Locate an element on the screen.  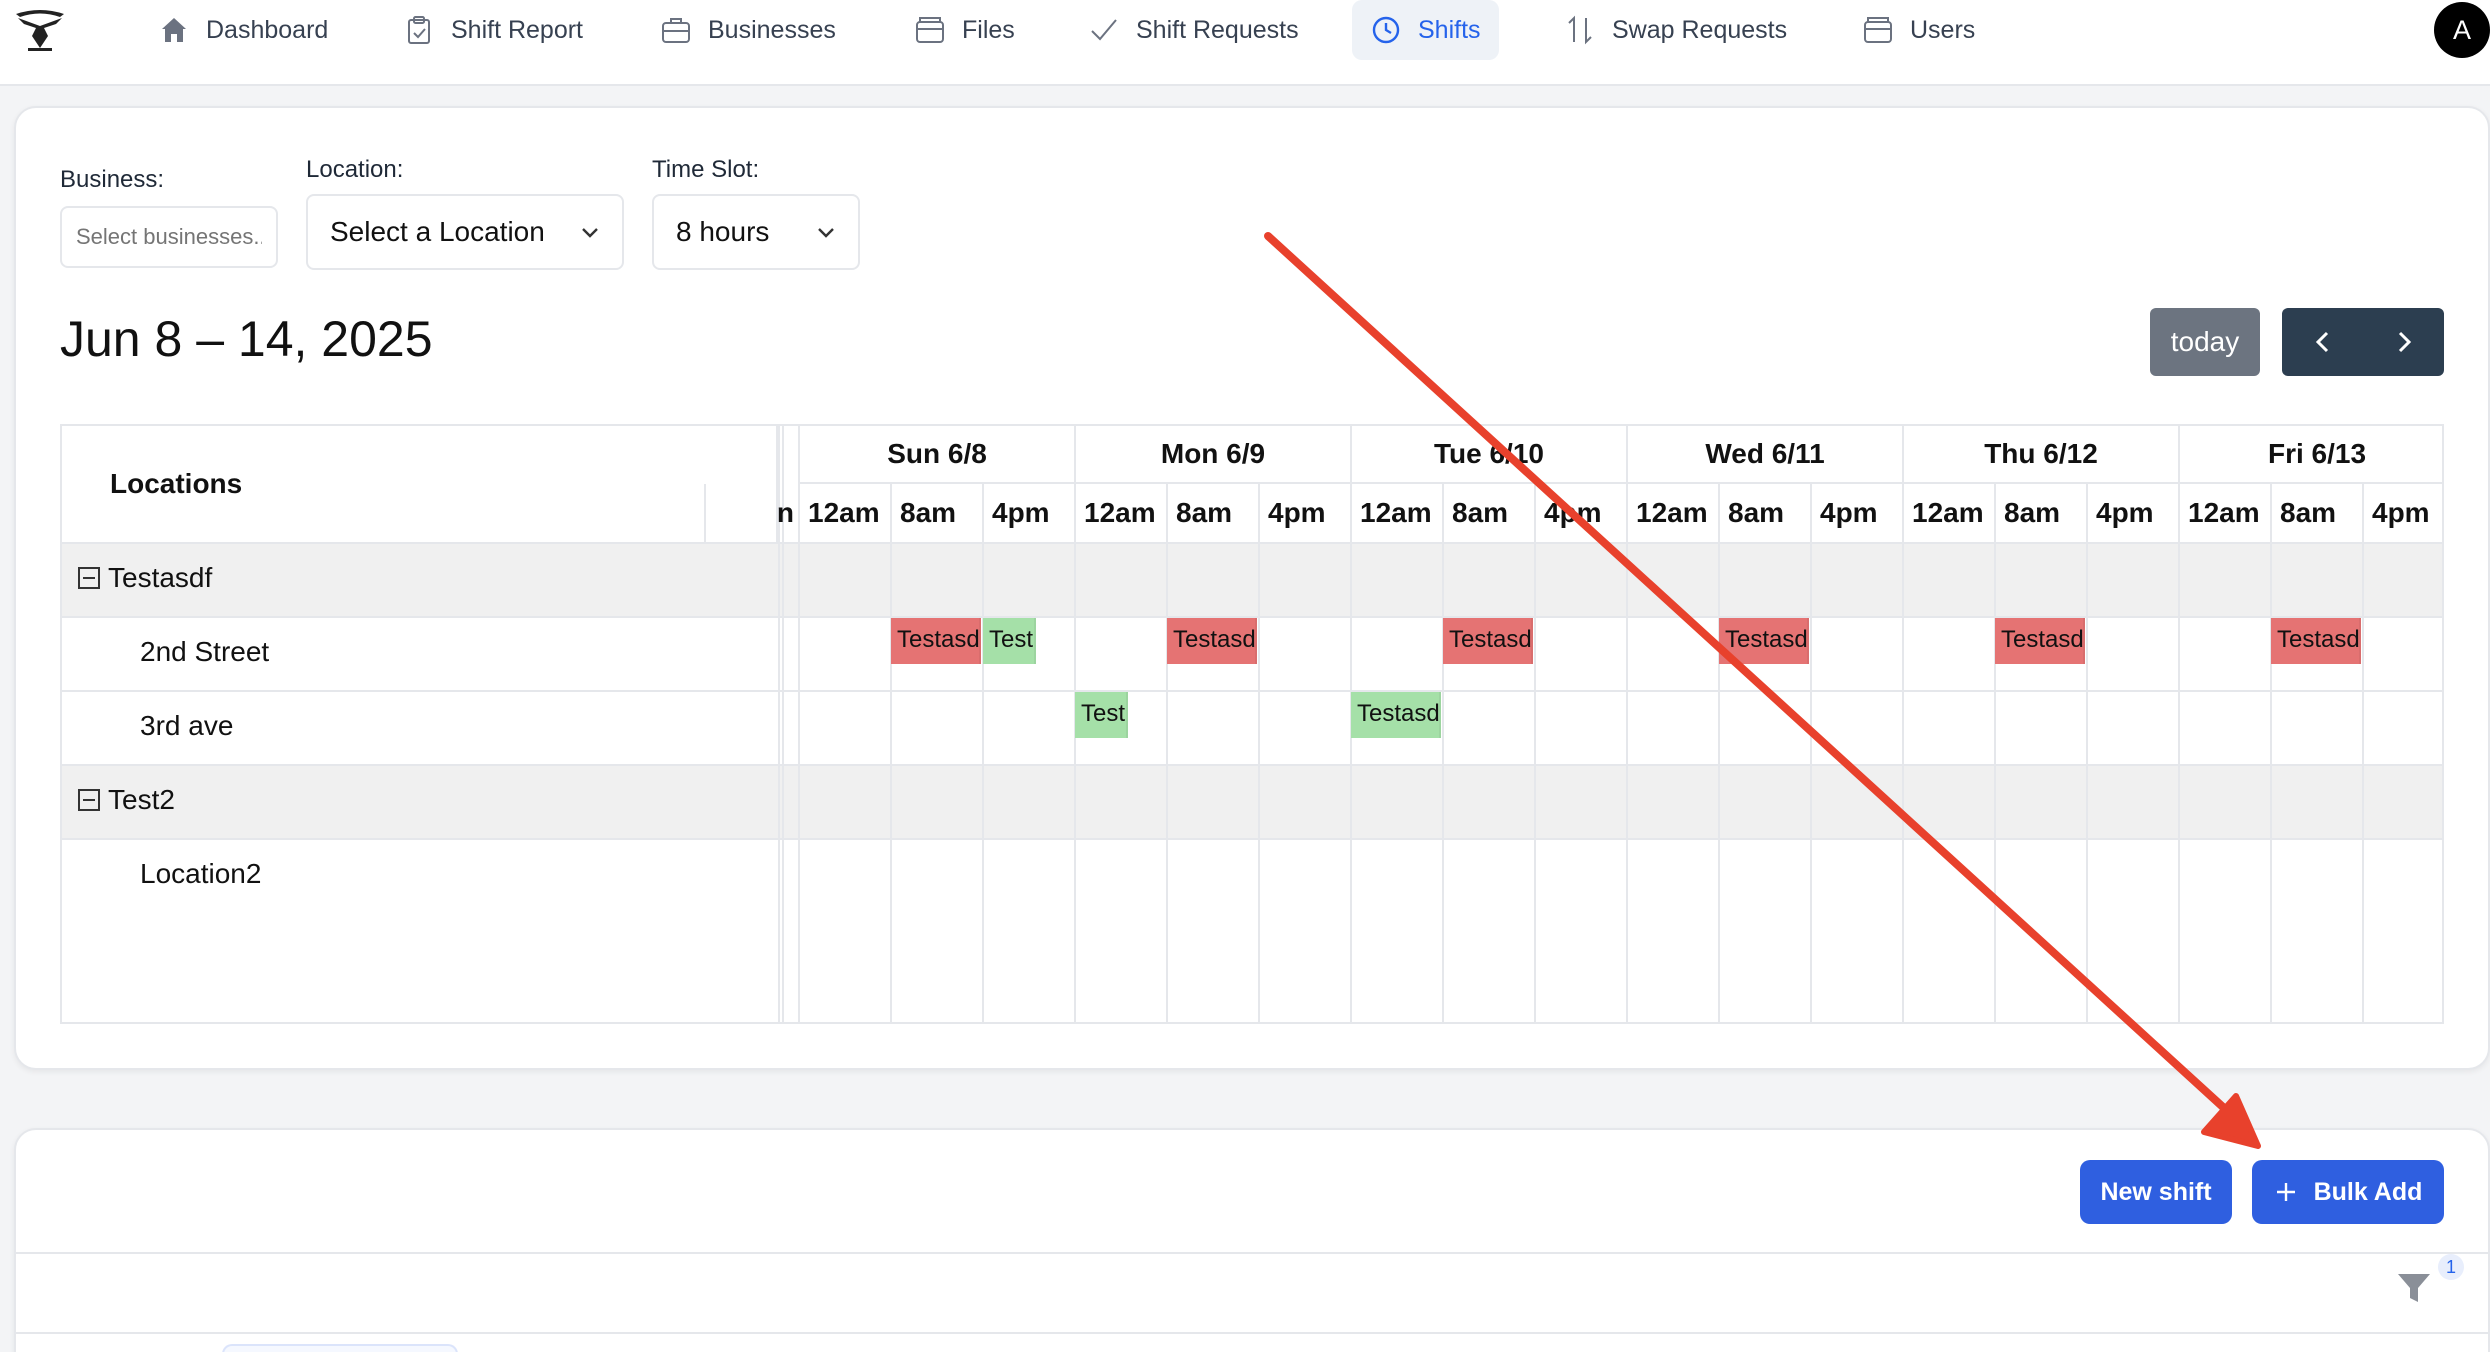
group-row-testasdf: Testasdf is located at coordinates (145, 578).